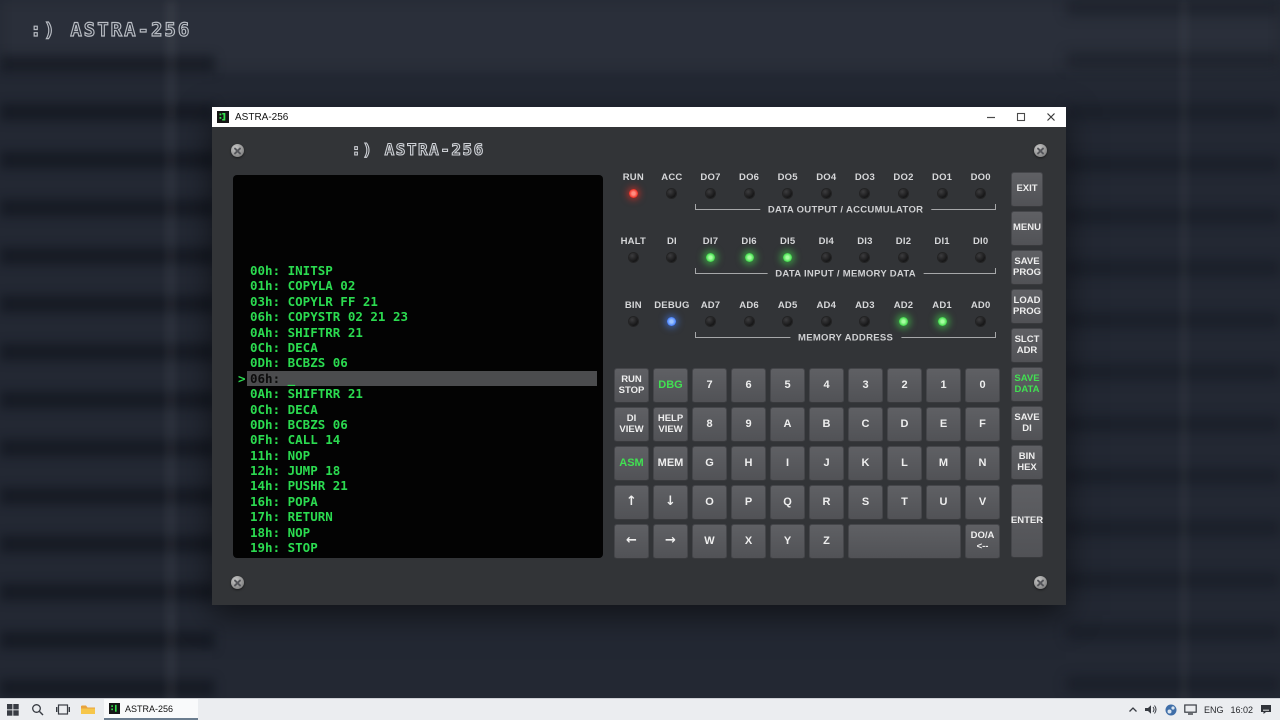 The width and height of the screenshot is (1280, 720). I want to click on terminal-line: 17h: RETURN, so click(291, 517).